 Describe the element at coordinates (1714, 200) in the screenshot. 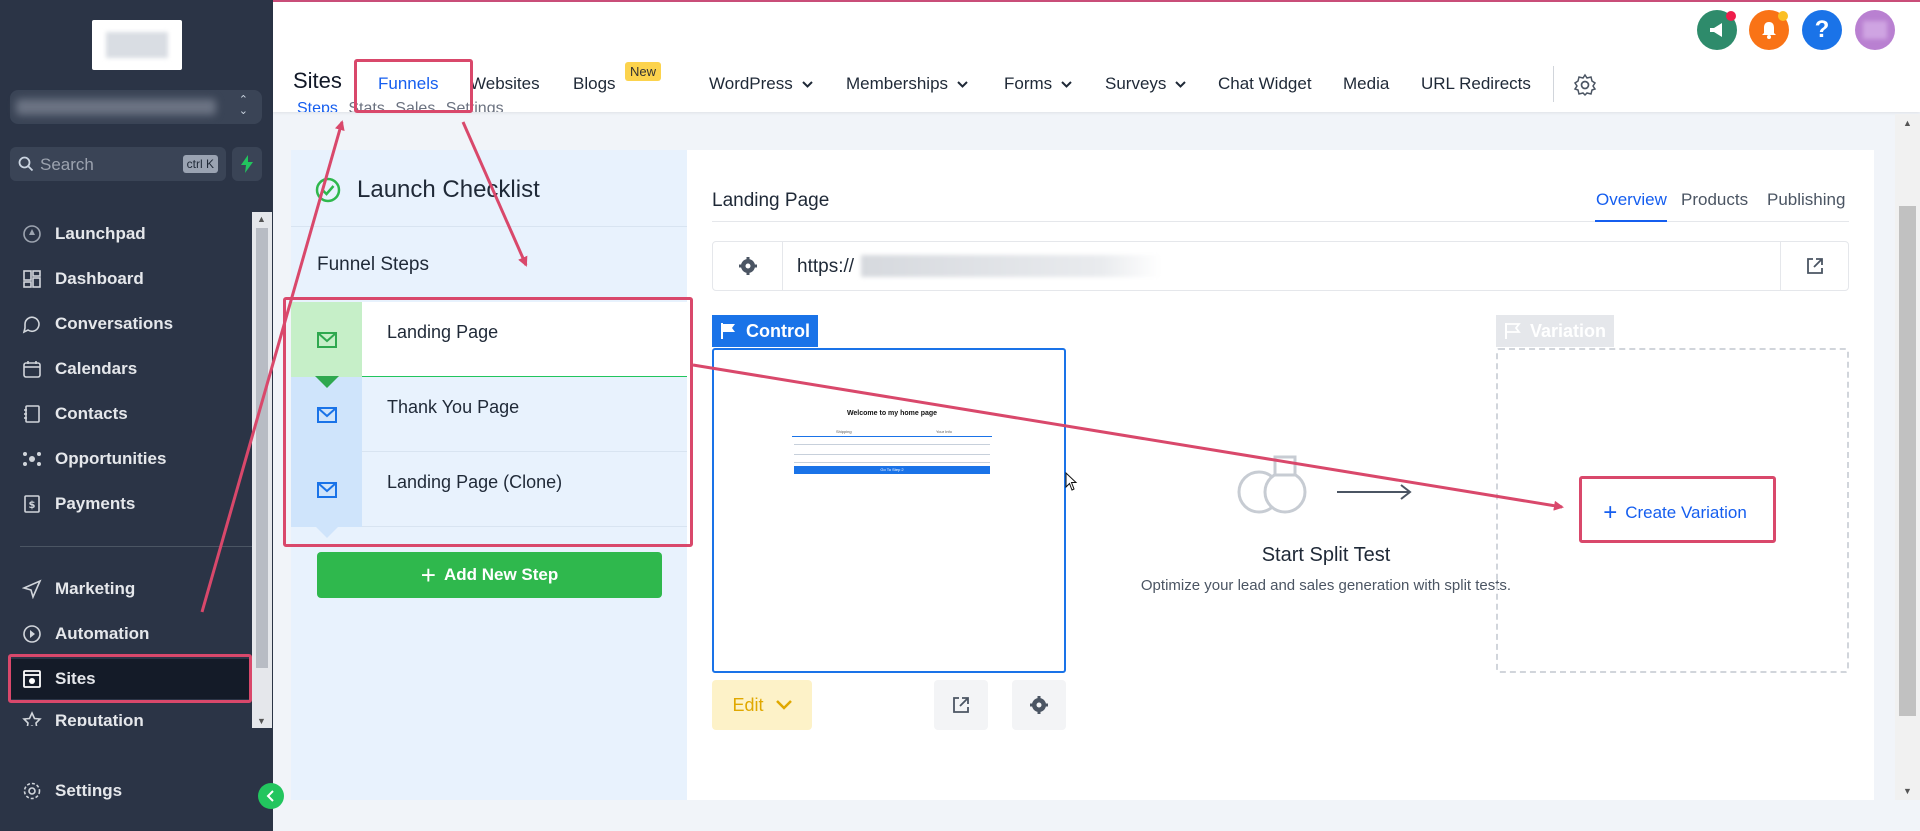

I see `tab-products: Products` at that location.